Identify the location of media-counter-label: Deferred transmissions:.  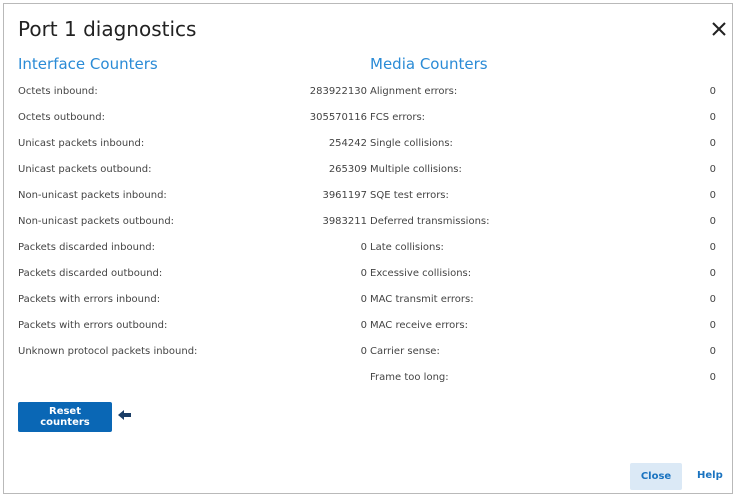
(430, 221).